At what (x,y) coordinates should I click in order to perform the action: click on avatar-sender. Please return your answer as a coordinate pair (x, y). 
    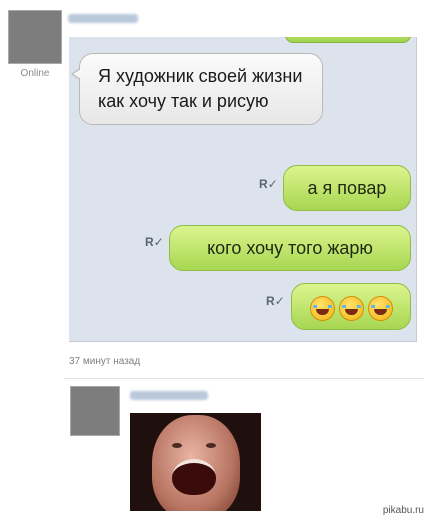
    Looking at the image, I should click on (35, 37).